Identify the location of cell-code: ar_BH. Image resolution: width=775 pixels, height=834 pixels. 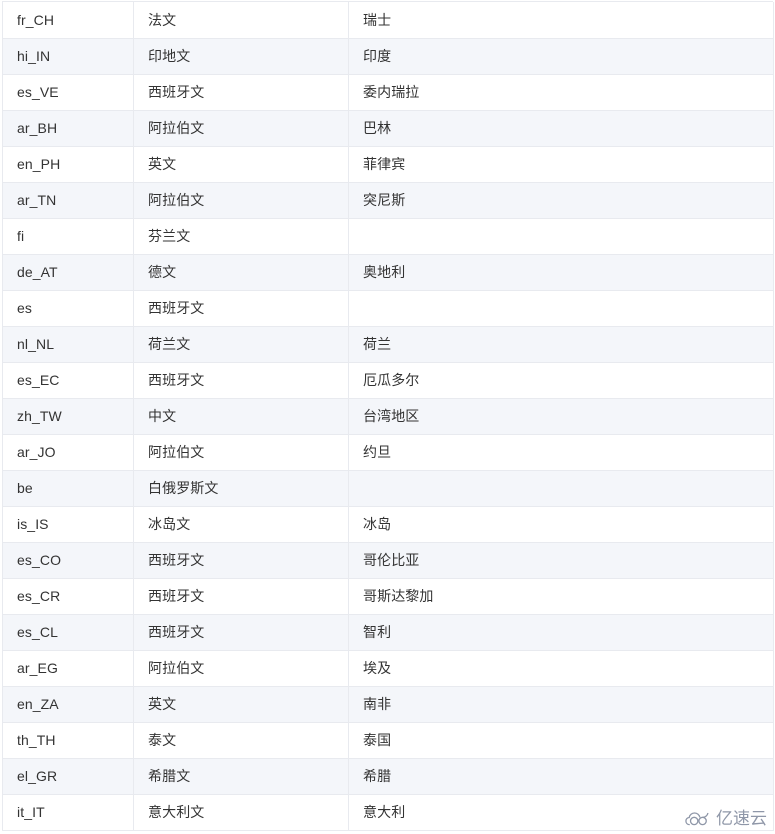
(68, 128).